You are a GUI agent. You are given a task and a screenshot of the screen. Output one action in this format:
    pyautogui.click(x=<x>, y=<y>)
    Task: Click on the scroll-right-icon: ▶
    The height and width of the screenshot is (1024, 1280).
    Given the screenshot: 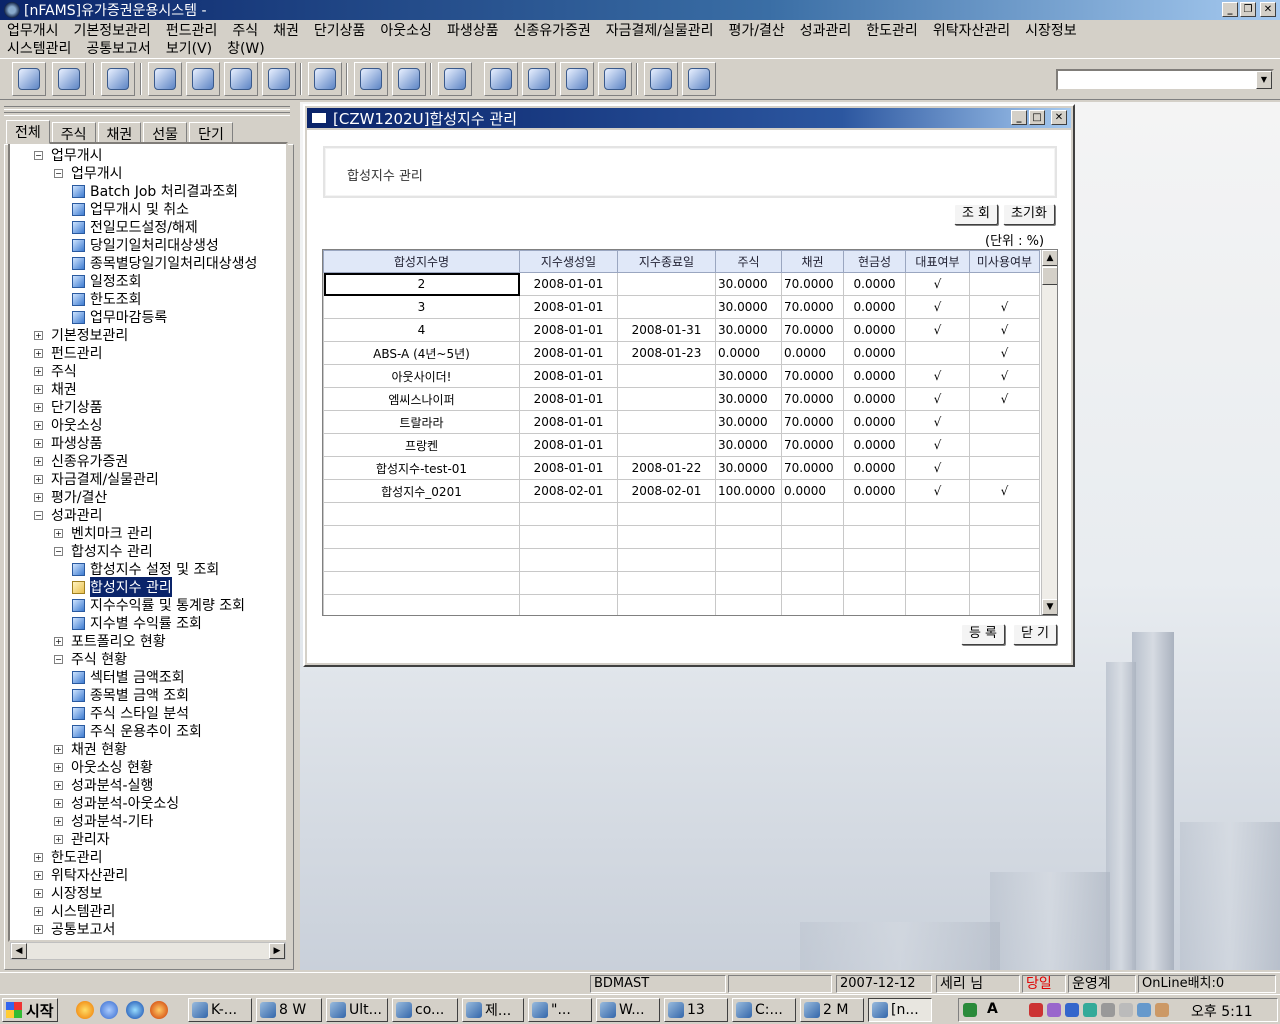 What is the action you would take?
    pyautogui.click(x=277, y=951)
    